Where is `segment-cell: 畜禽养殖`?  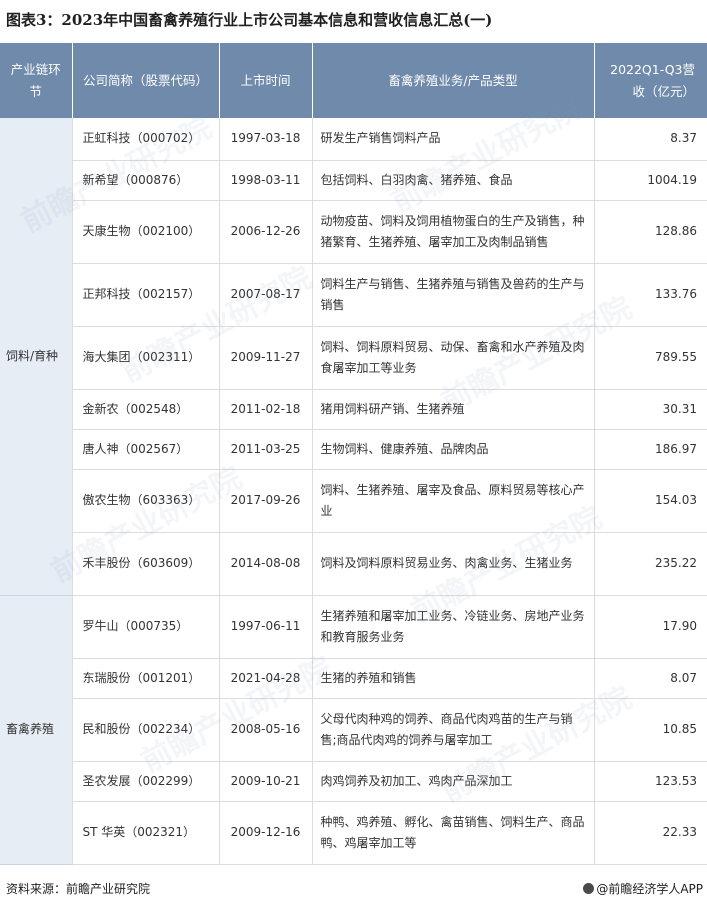 segment-cell: 畜禽养殖 is located at coordinates (36, 730).